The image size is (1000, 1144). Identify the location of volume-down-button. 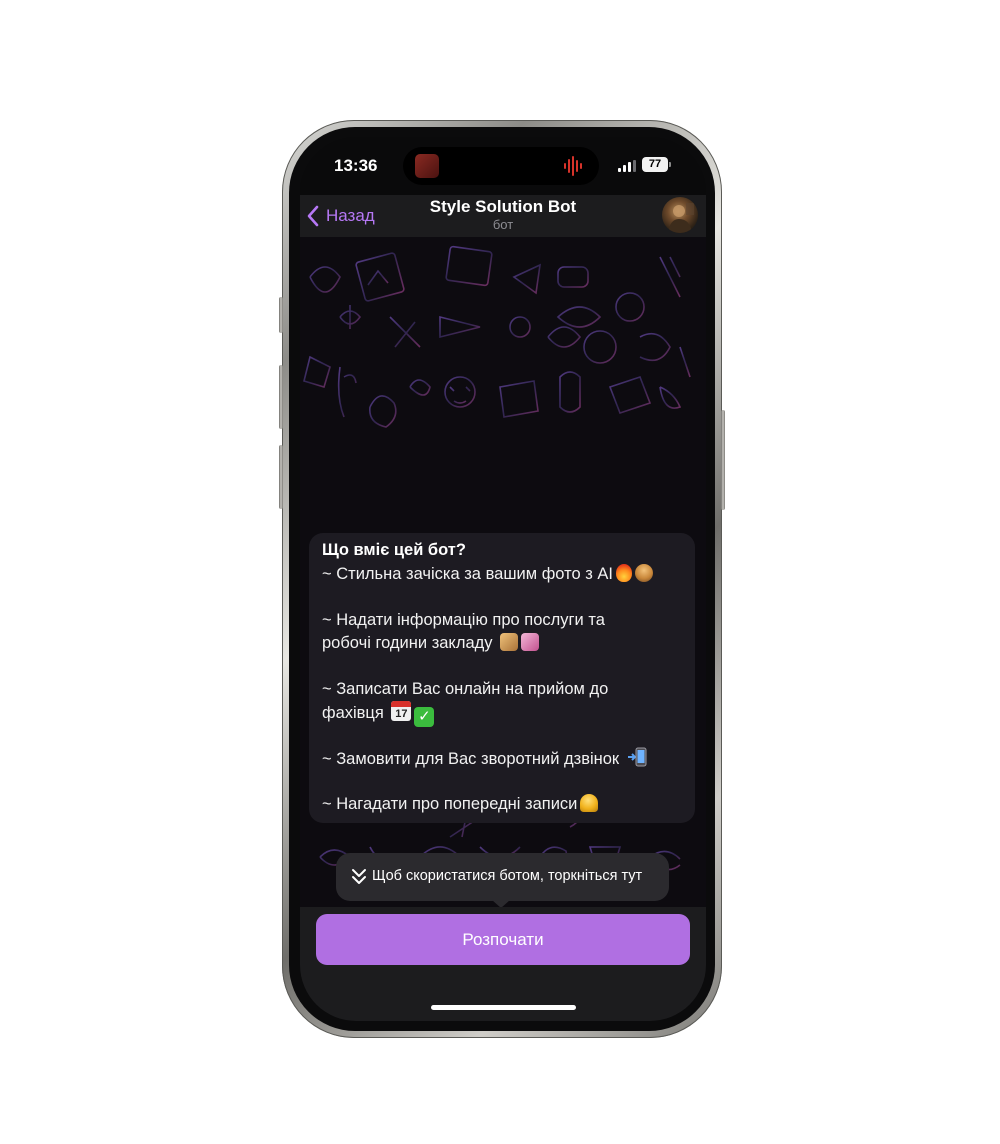
(281, 477).